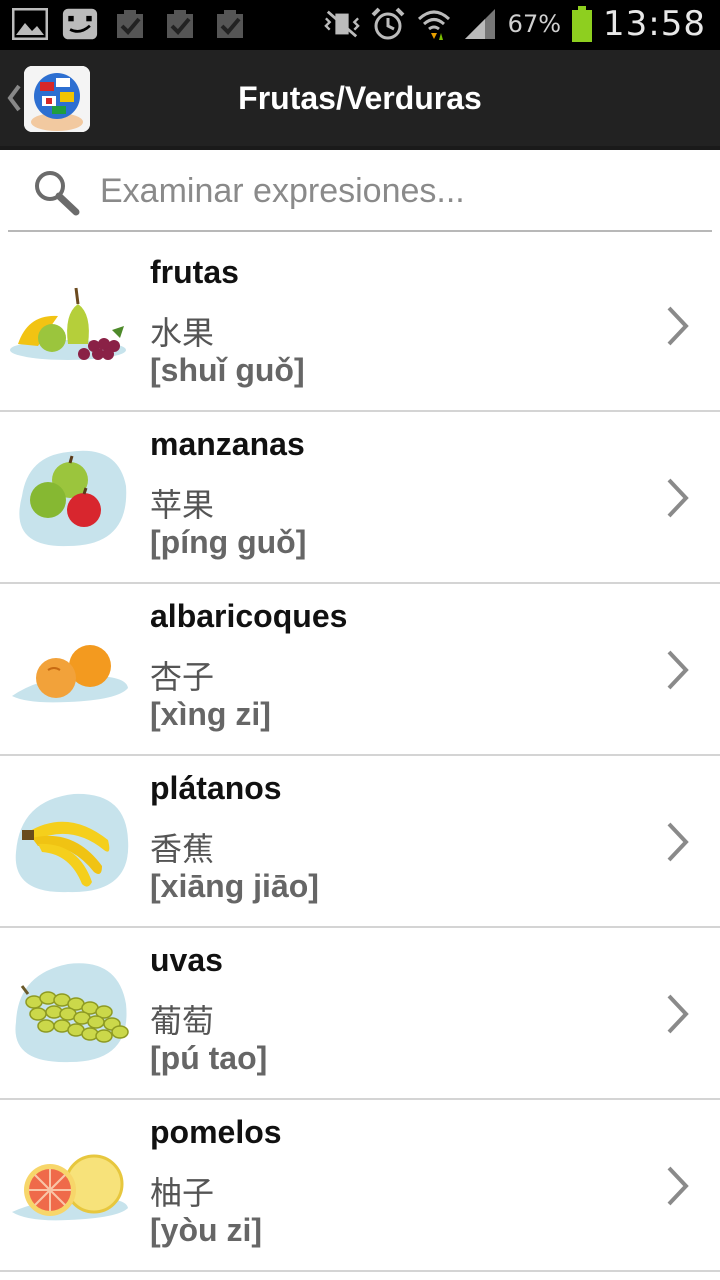  Describe the element at coordinates (210, 714) in the screenshot. I see `word-pinyin: [xìng zi]` at that location.